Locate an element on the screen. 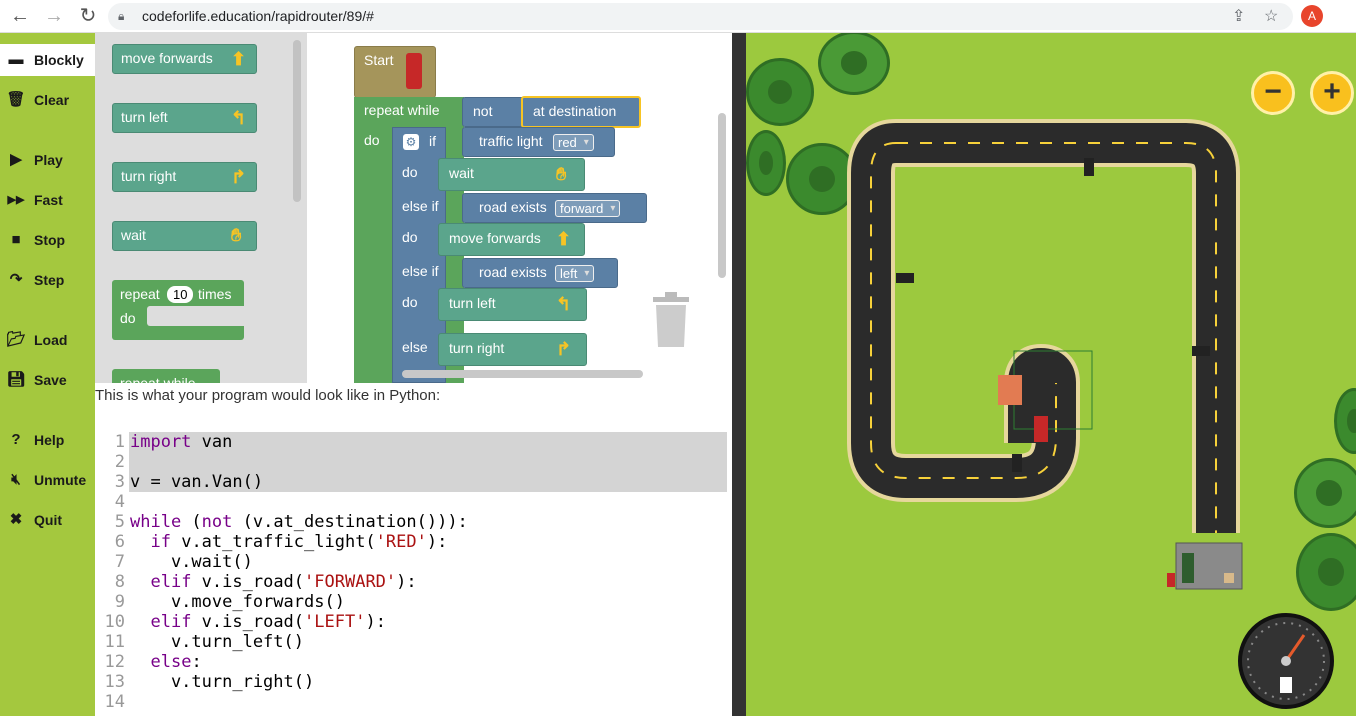  code-line: v.wait() is located at coordinates (191, 562).